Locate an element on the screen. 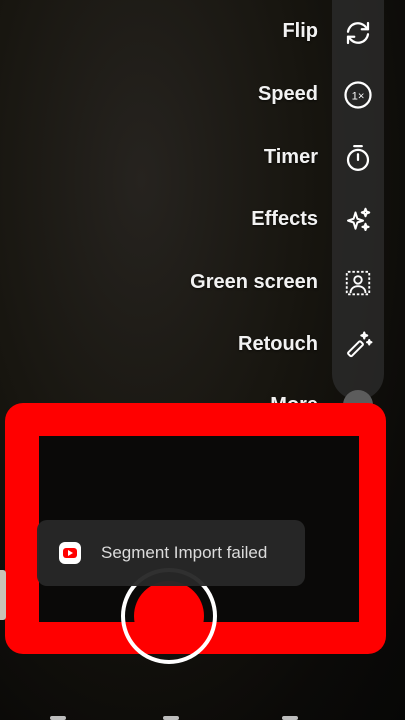  effects-label: Effects is located at coordinates (284, 219).